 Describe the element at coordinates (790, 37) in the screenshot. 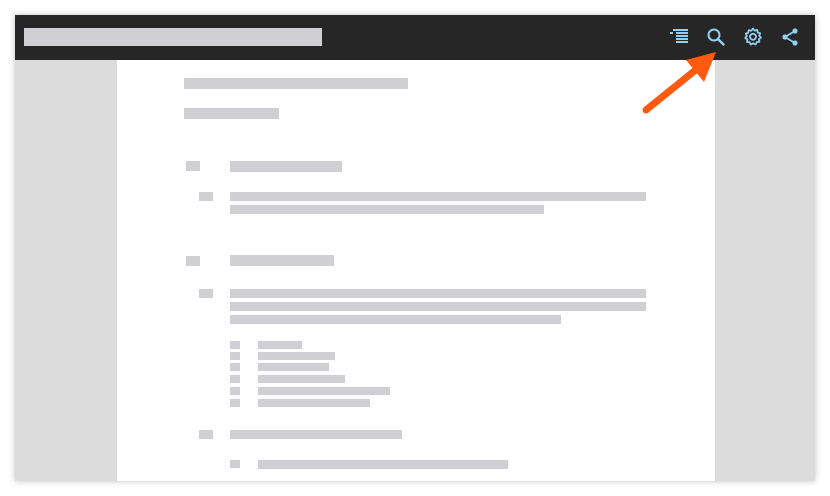

I see `share-icon` at that location.